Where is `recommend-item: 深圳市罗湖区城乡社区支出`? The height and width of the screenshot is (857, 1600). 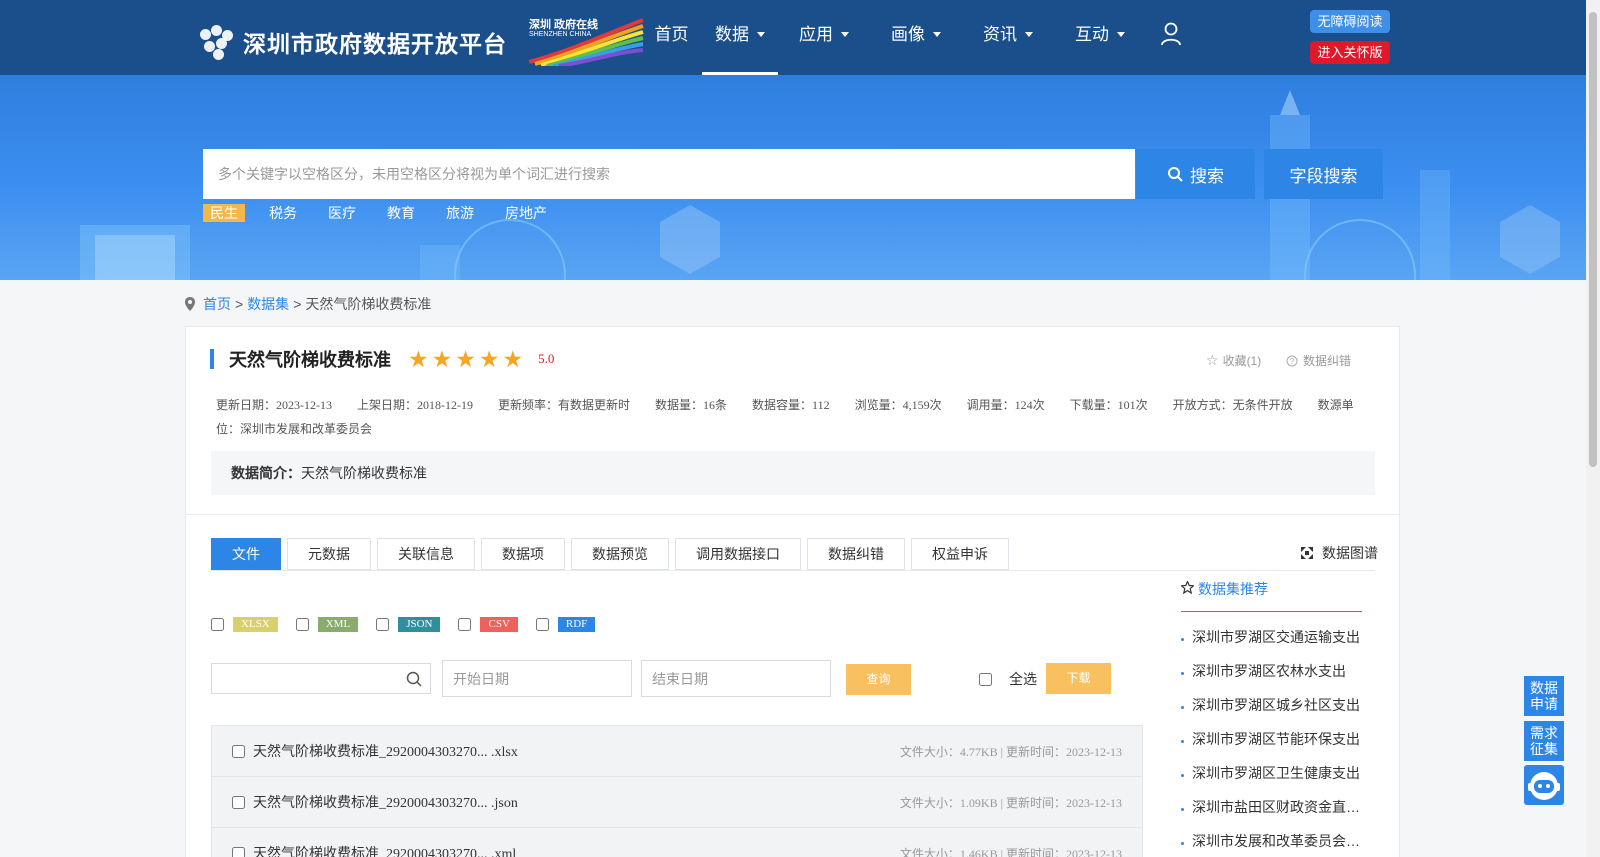
recommend-item: 深圳市罗湖区城乡社区支出 is located at coordinates (1273, 713).